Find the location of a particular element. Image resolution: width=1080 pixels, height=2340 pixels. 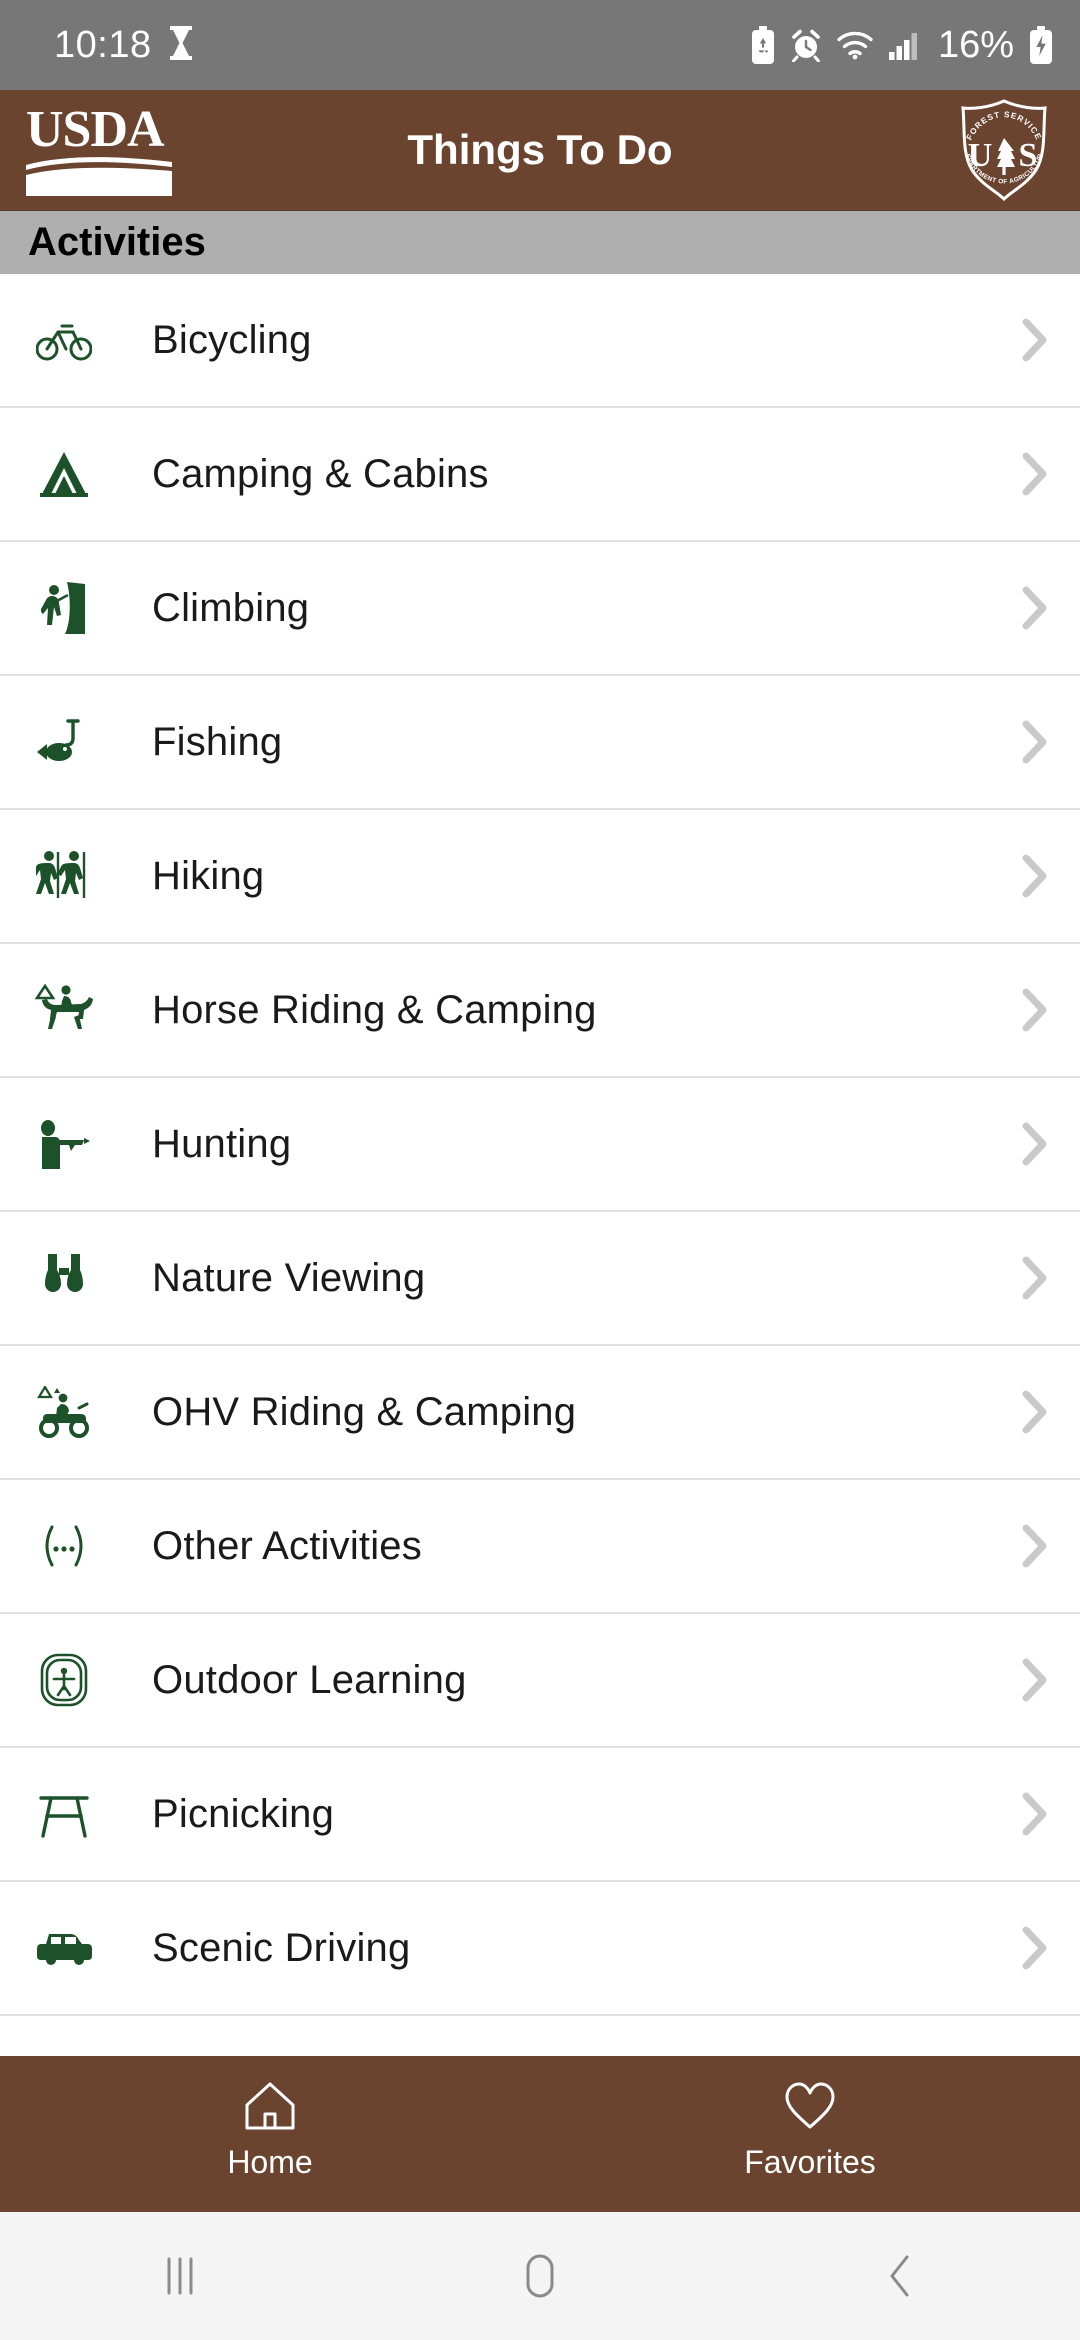

section-header-label: Activities is located at coordinates (117, 242).